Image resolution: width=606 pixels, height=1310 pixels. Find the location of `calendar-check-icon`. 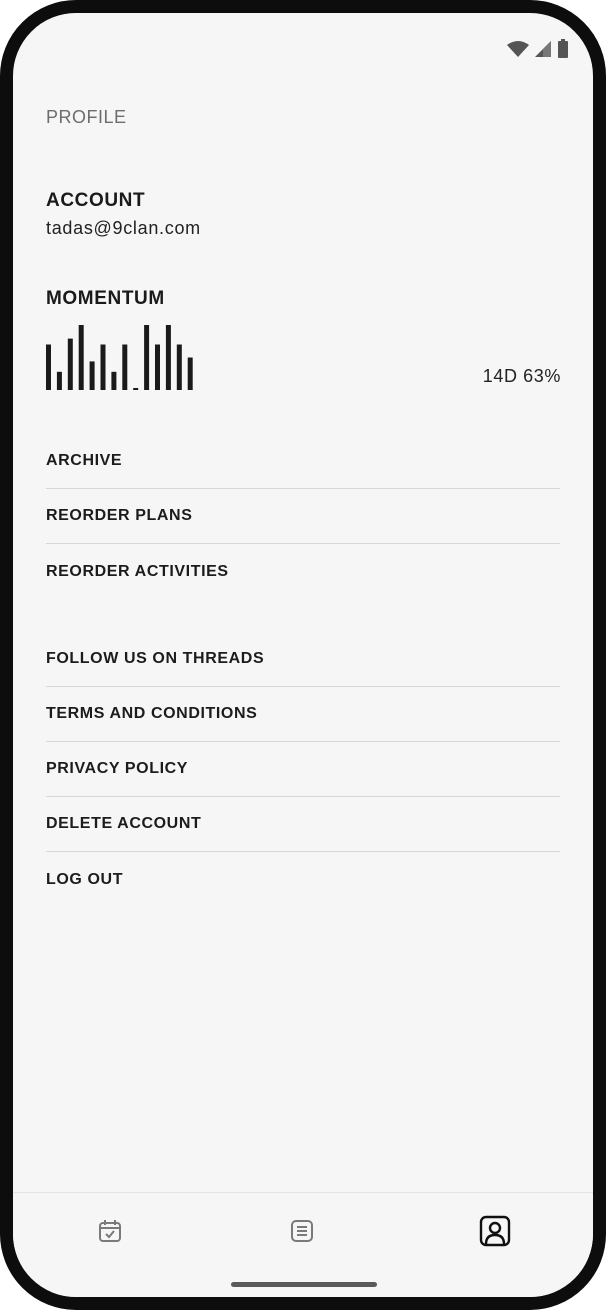

calendar-check-icon is located at coordinates (110, 1233).